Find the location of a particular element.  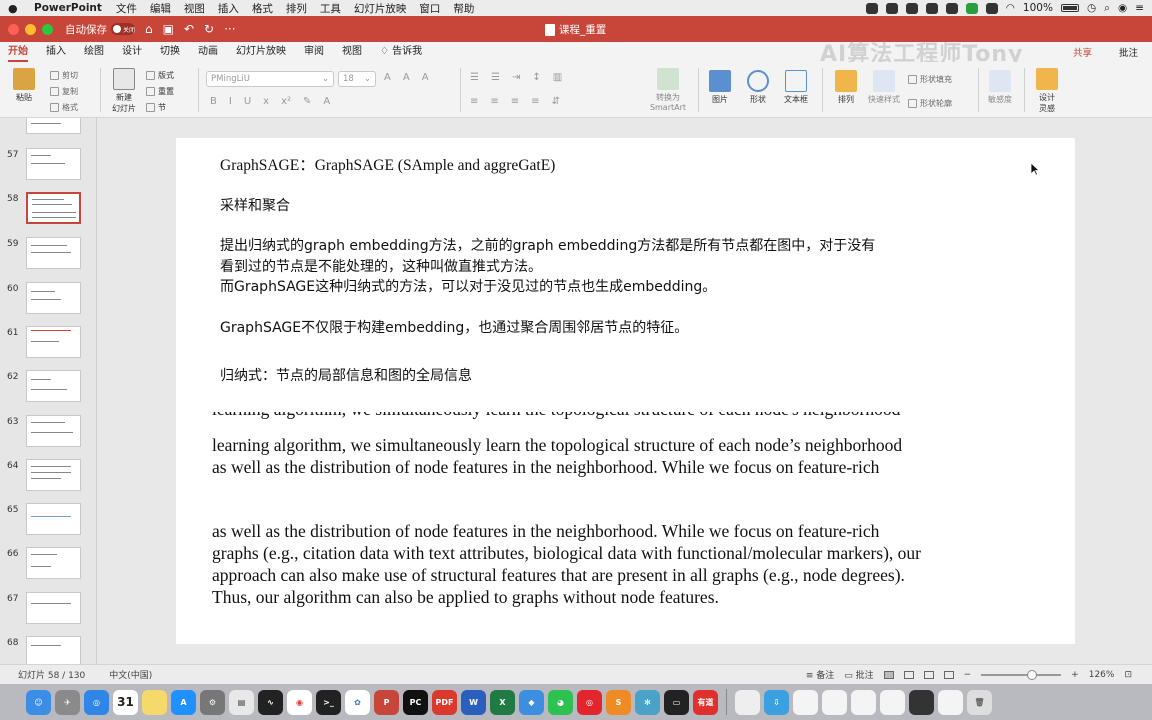

launchpad-icon: ✈ is located at coordinates (67, 702).